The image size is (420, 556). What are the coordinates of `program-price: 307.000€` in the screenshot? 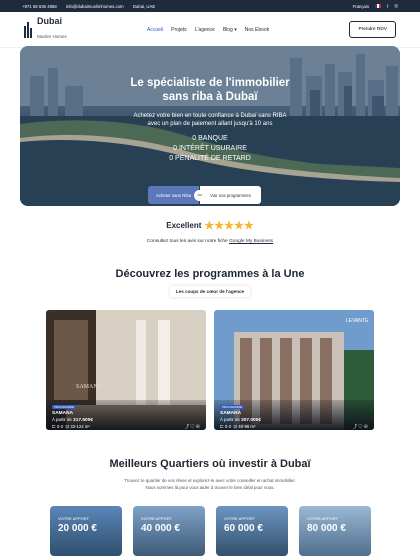 It's located at (251, 420).